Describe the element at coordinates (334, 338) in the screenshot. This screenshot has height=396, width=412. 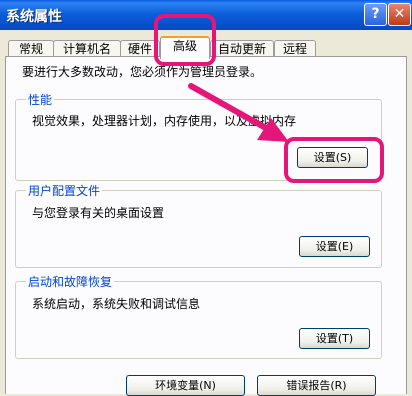
I see `startup-recovery-settings-button: 设置(T)` at that location.